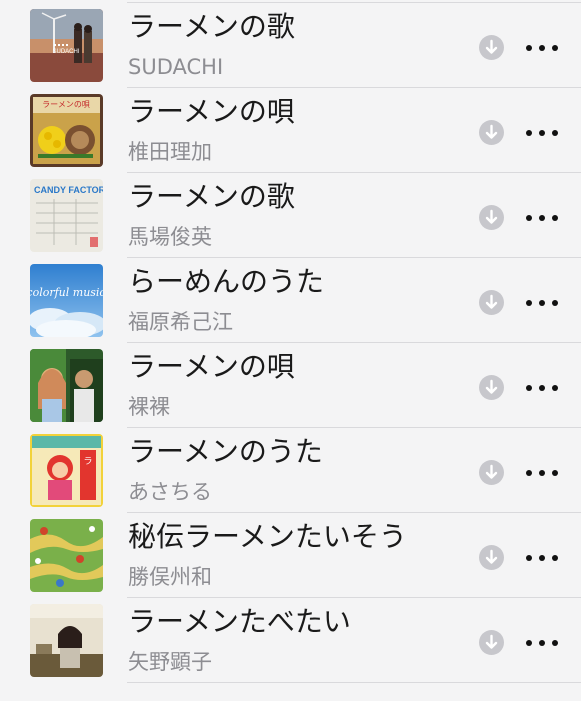  Describe the element at coordinates (68, 190) in the screenshot. I see `svg-text: CANDY FACTORY` at that location.